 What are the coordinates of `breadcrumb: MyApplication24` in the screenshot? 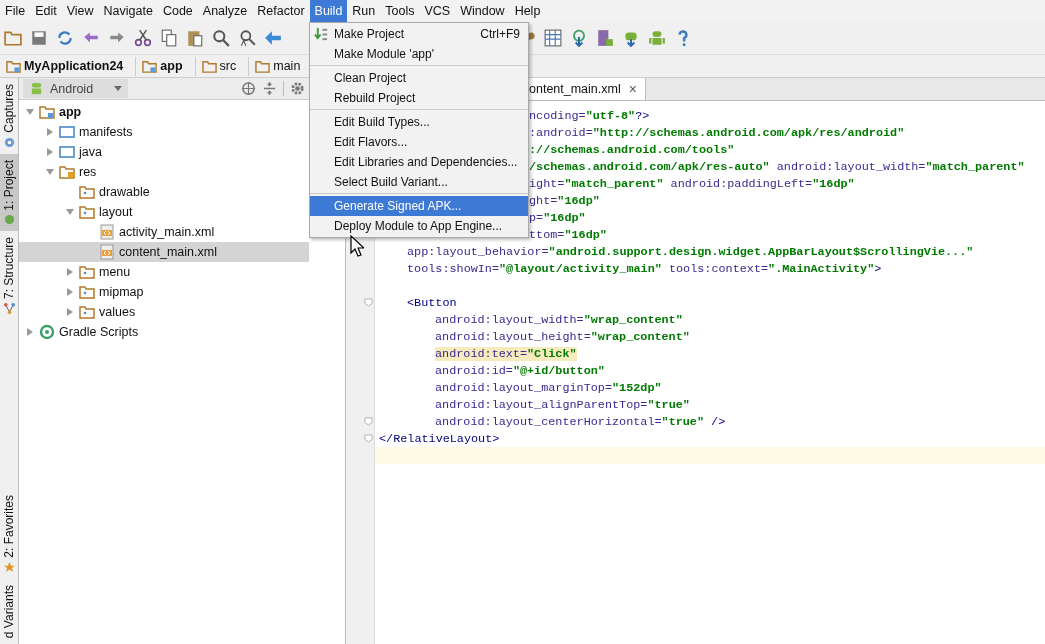 It's located at (70, 66).